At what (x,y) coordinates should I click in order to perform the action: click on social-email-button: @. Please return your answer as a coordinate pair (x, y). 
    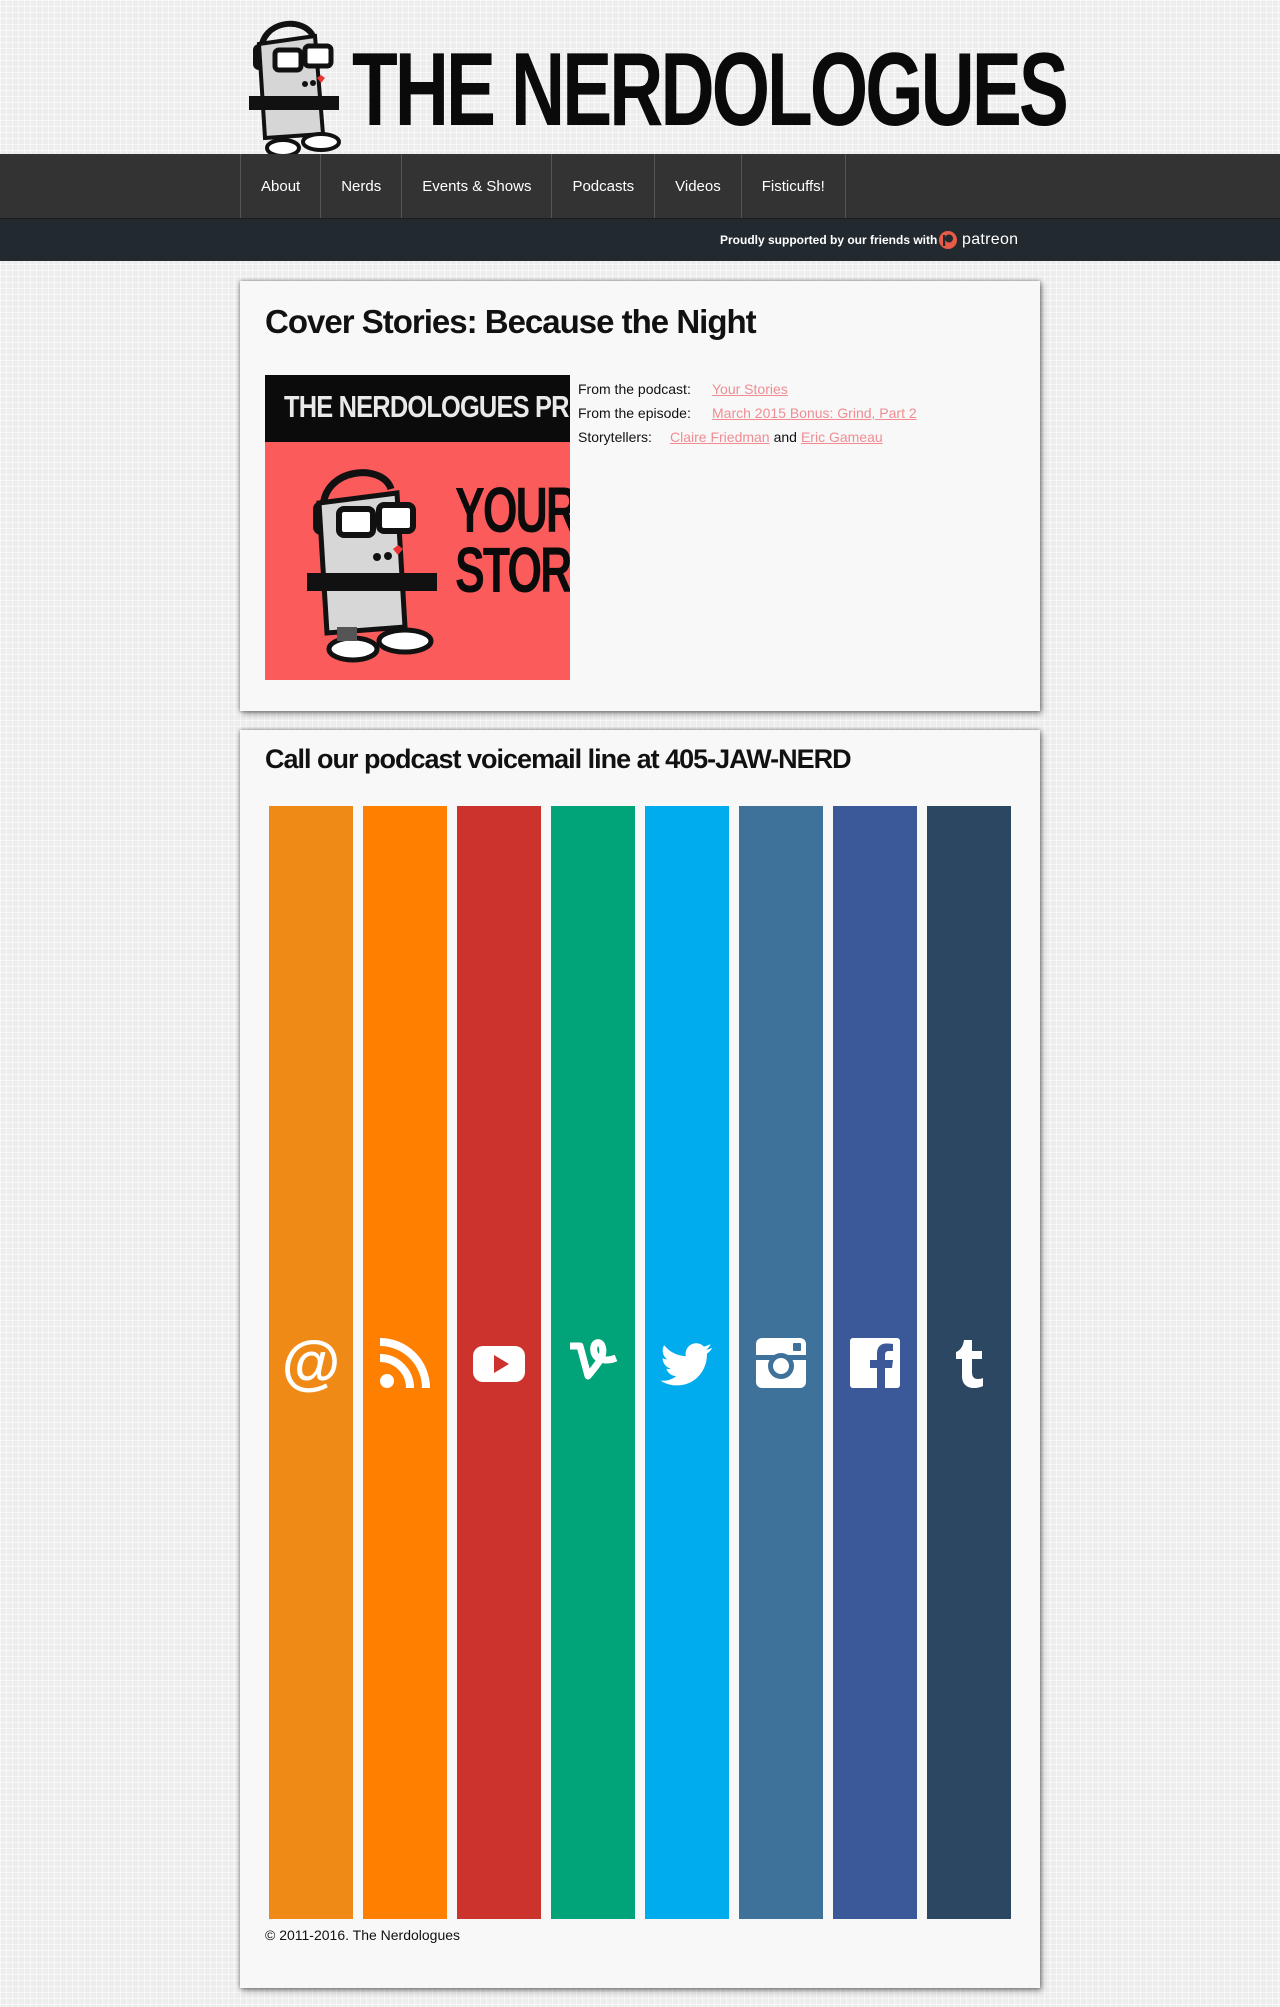
    Looking at the image, I should click on (311, 1362).